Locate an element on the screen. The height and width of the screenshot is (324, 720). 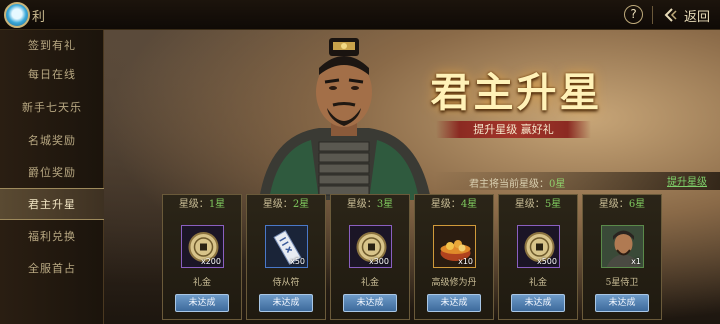
card-level: 星级：6星 is located at coordinates (622, 204).